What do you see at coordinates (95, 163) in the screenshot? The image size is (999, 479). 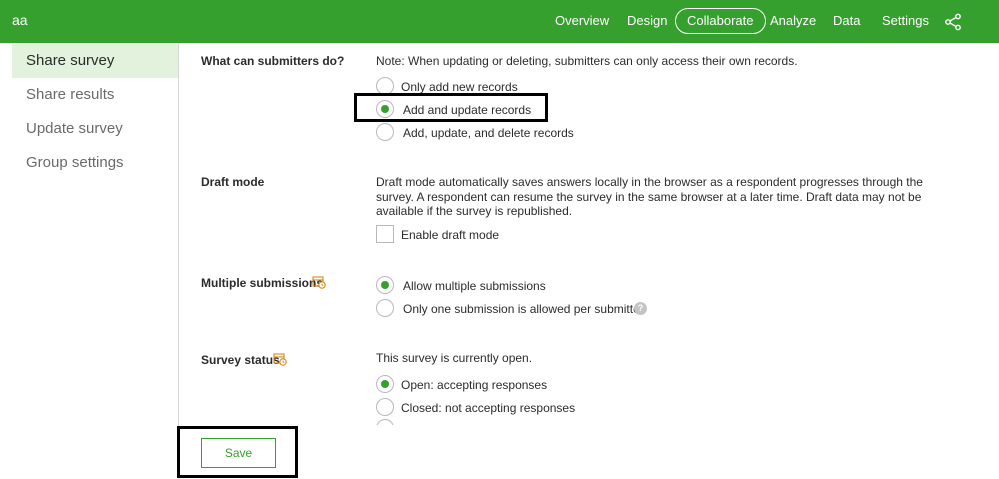 I see `sidebar-item-group-settings: Group settings` at bounding box center [95, 163].